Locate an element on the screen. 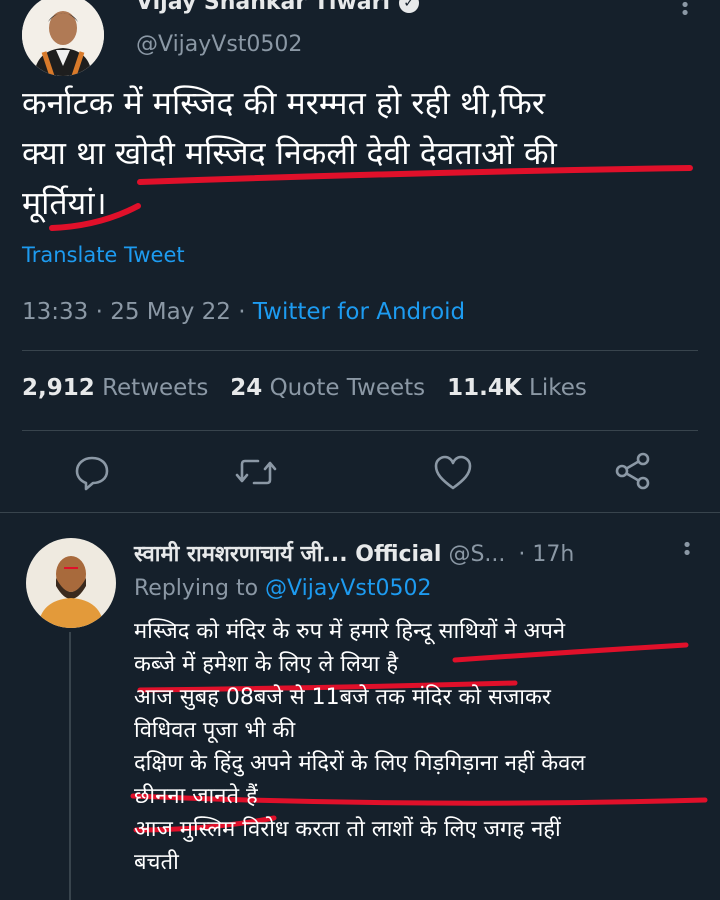 Image resolution: width=720 pixels, height=900 pixels. like-icon is located at coordinates (453, 472).